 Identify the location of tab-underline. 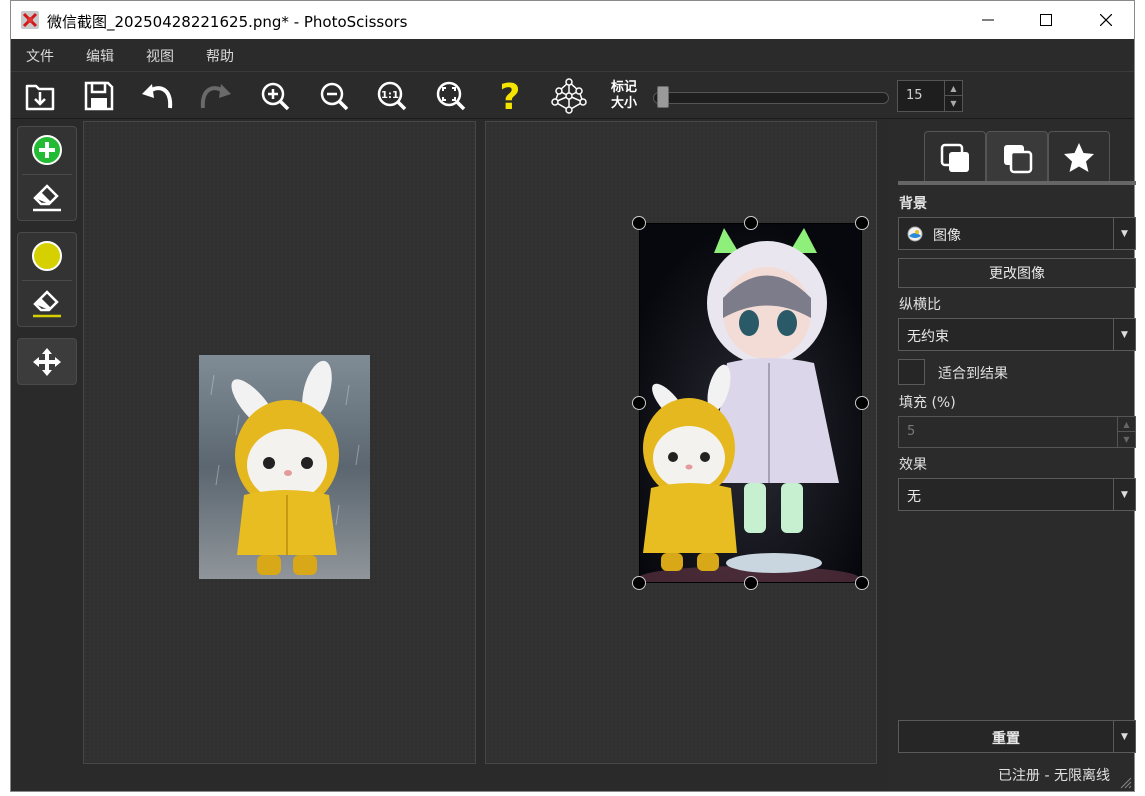
(1017, 183).